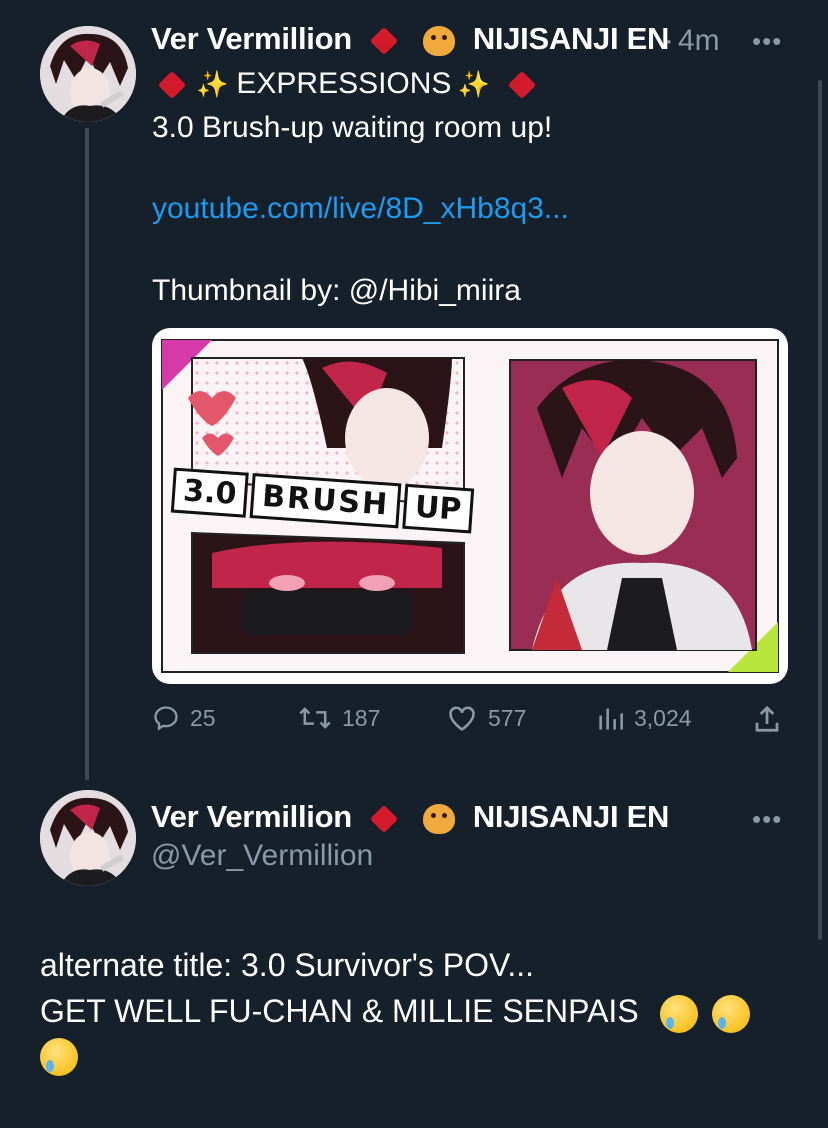  I want to click on reply-count: 25, so click(203, 717).